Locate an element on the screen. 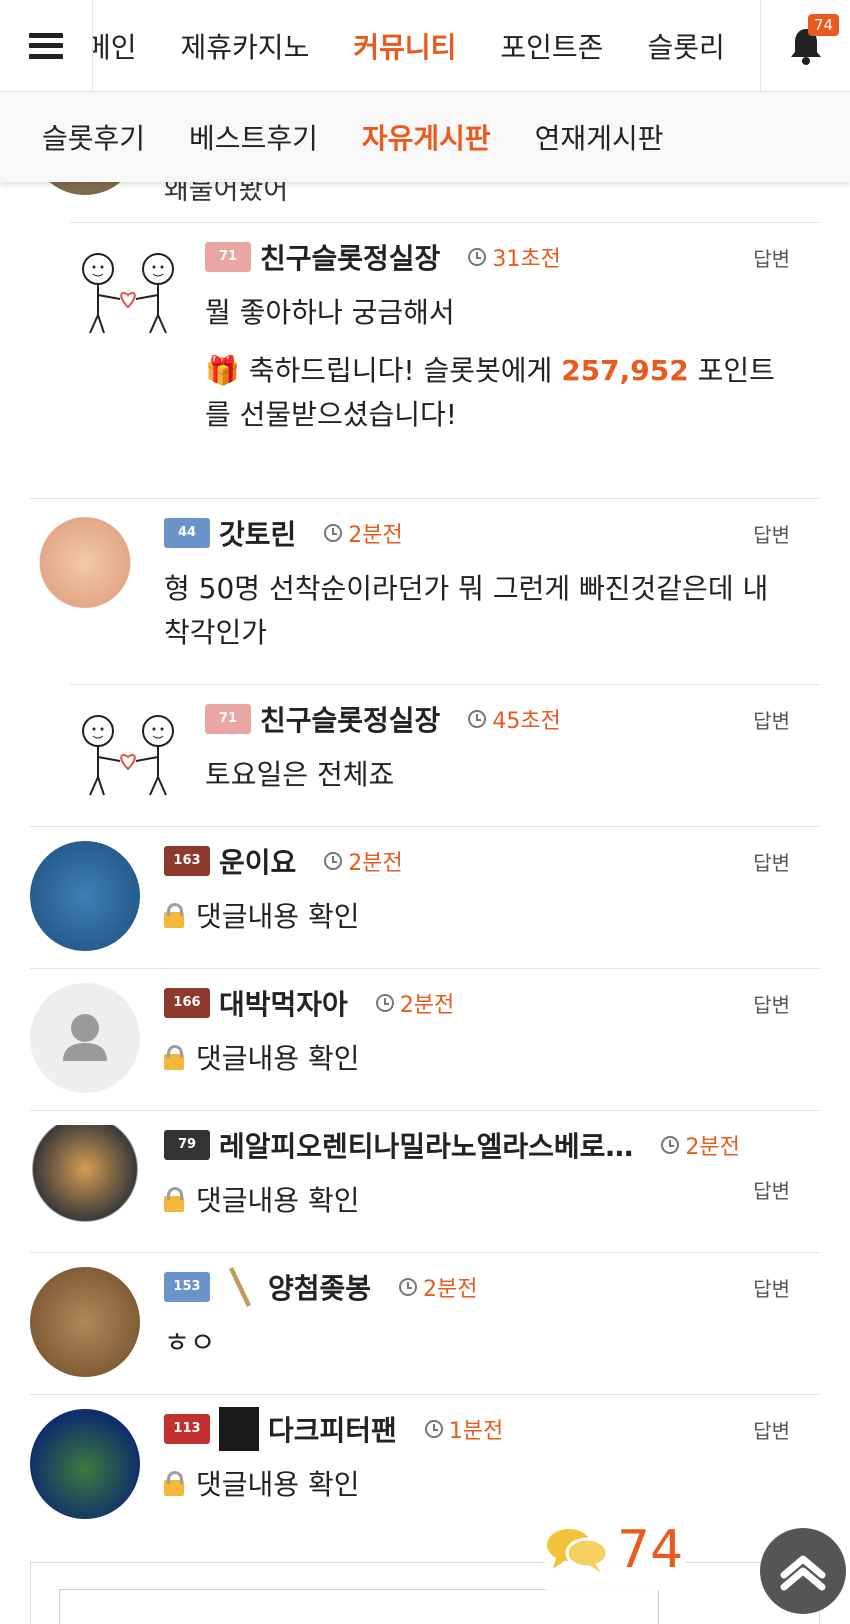 This screenshot has width=850, height=1624. scroll-top-button is located at coordinates (803, 1571).